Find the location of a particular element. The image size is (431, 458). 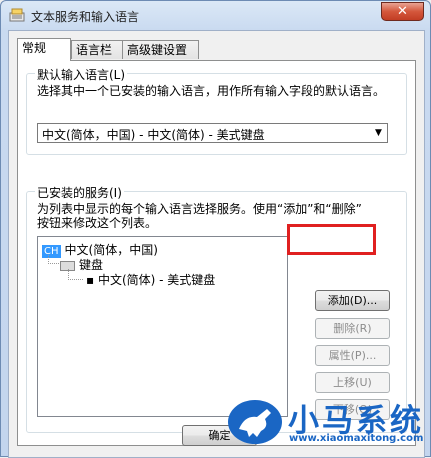

default-language-description: 选择其中一个已安装的输入语言，用作所有输入字段的默认语言。 is located at coordinates (211, 91).